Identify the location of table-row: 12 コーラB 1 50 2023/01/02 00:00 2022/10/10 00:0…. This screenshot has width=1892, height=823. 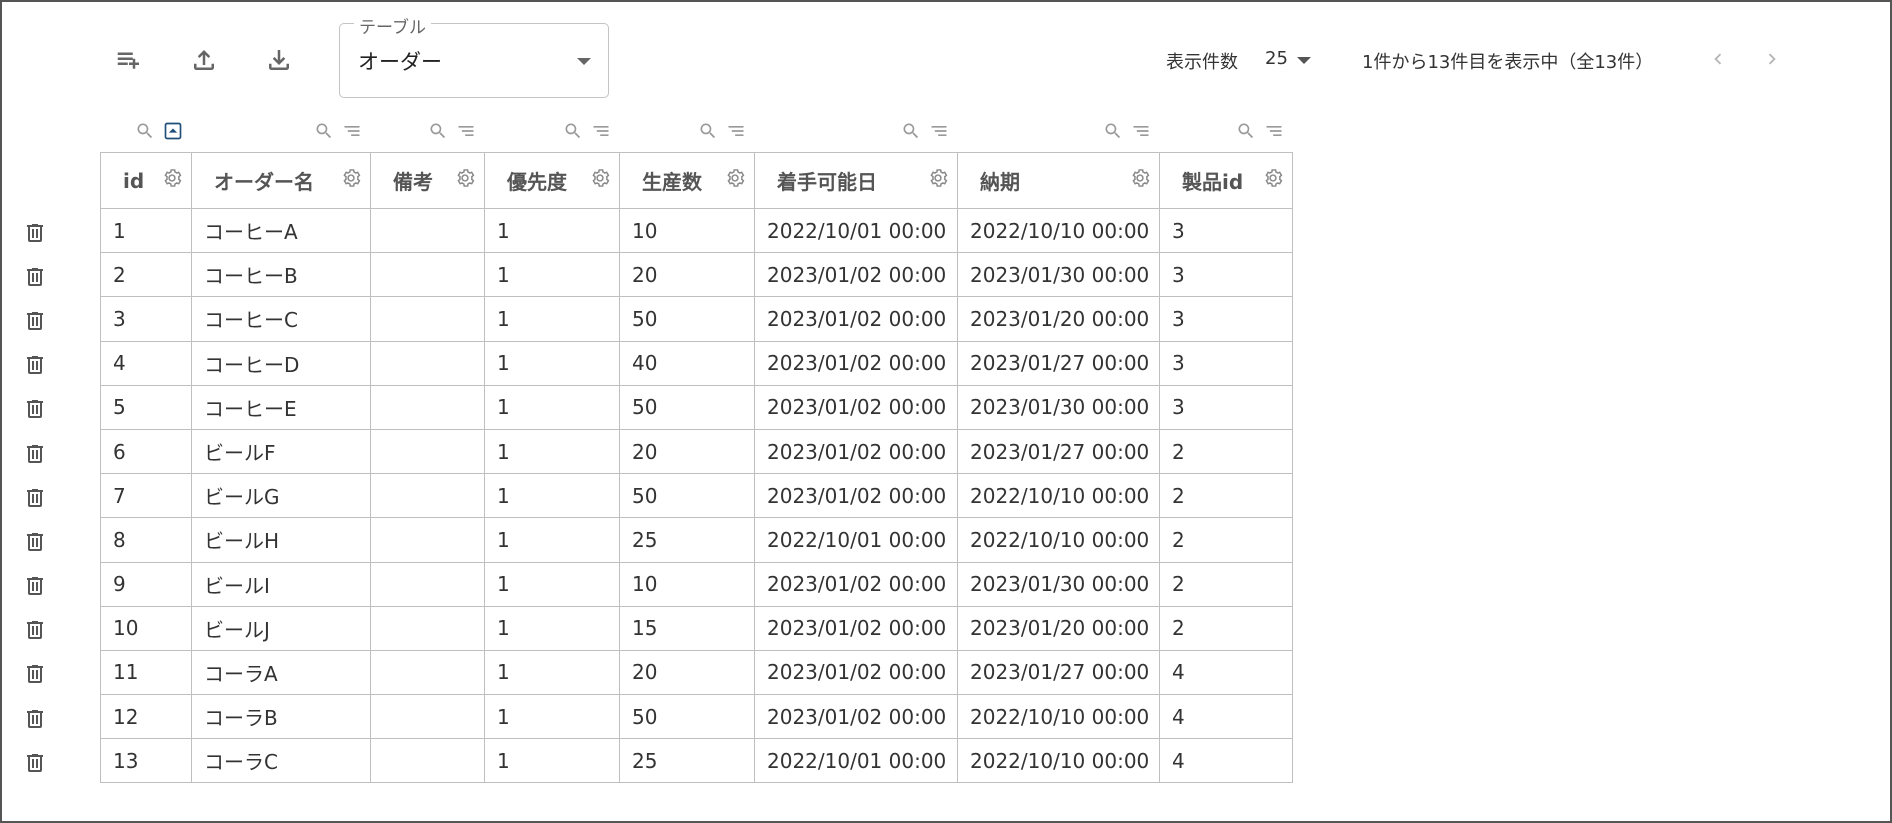
(696, 717).